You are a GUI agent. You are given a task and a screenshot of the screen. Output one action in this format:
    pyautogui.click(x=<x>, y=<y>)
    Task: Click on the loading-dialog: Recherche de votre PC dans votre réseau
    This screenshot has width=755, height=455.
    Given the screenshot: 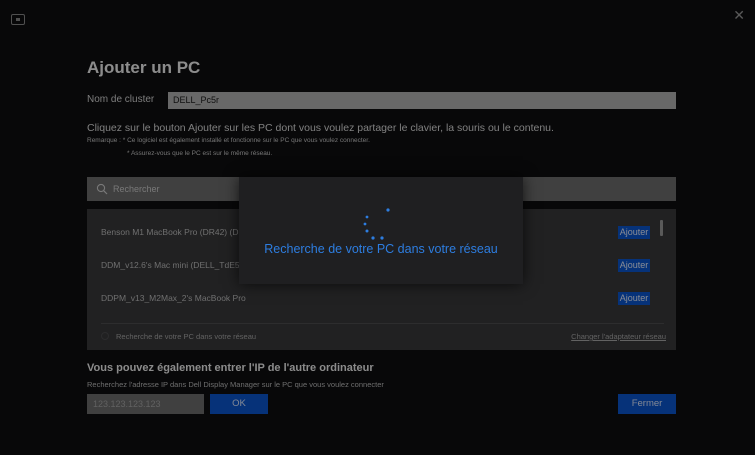 What is the action you would take?
    pyautogui.click(x=381, y=230)
    